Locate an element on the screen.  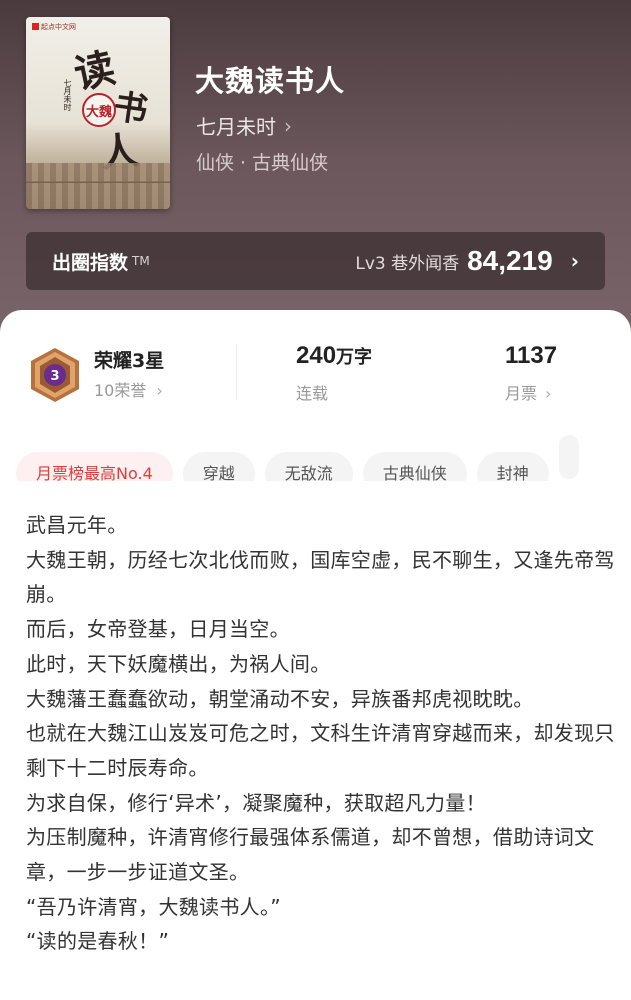
tag-item: 封神 is located at coordinates (512, 466).